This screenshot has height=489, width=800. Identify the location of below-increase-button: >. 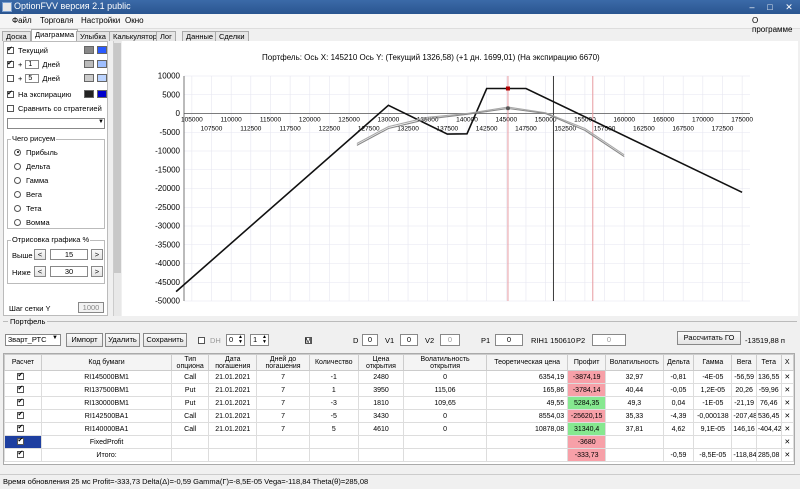
(97, 271).